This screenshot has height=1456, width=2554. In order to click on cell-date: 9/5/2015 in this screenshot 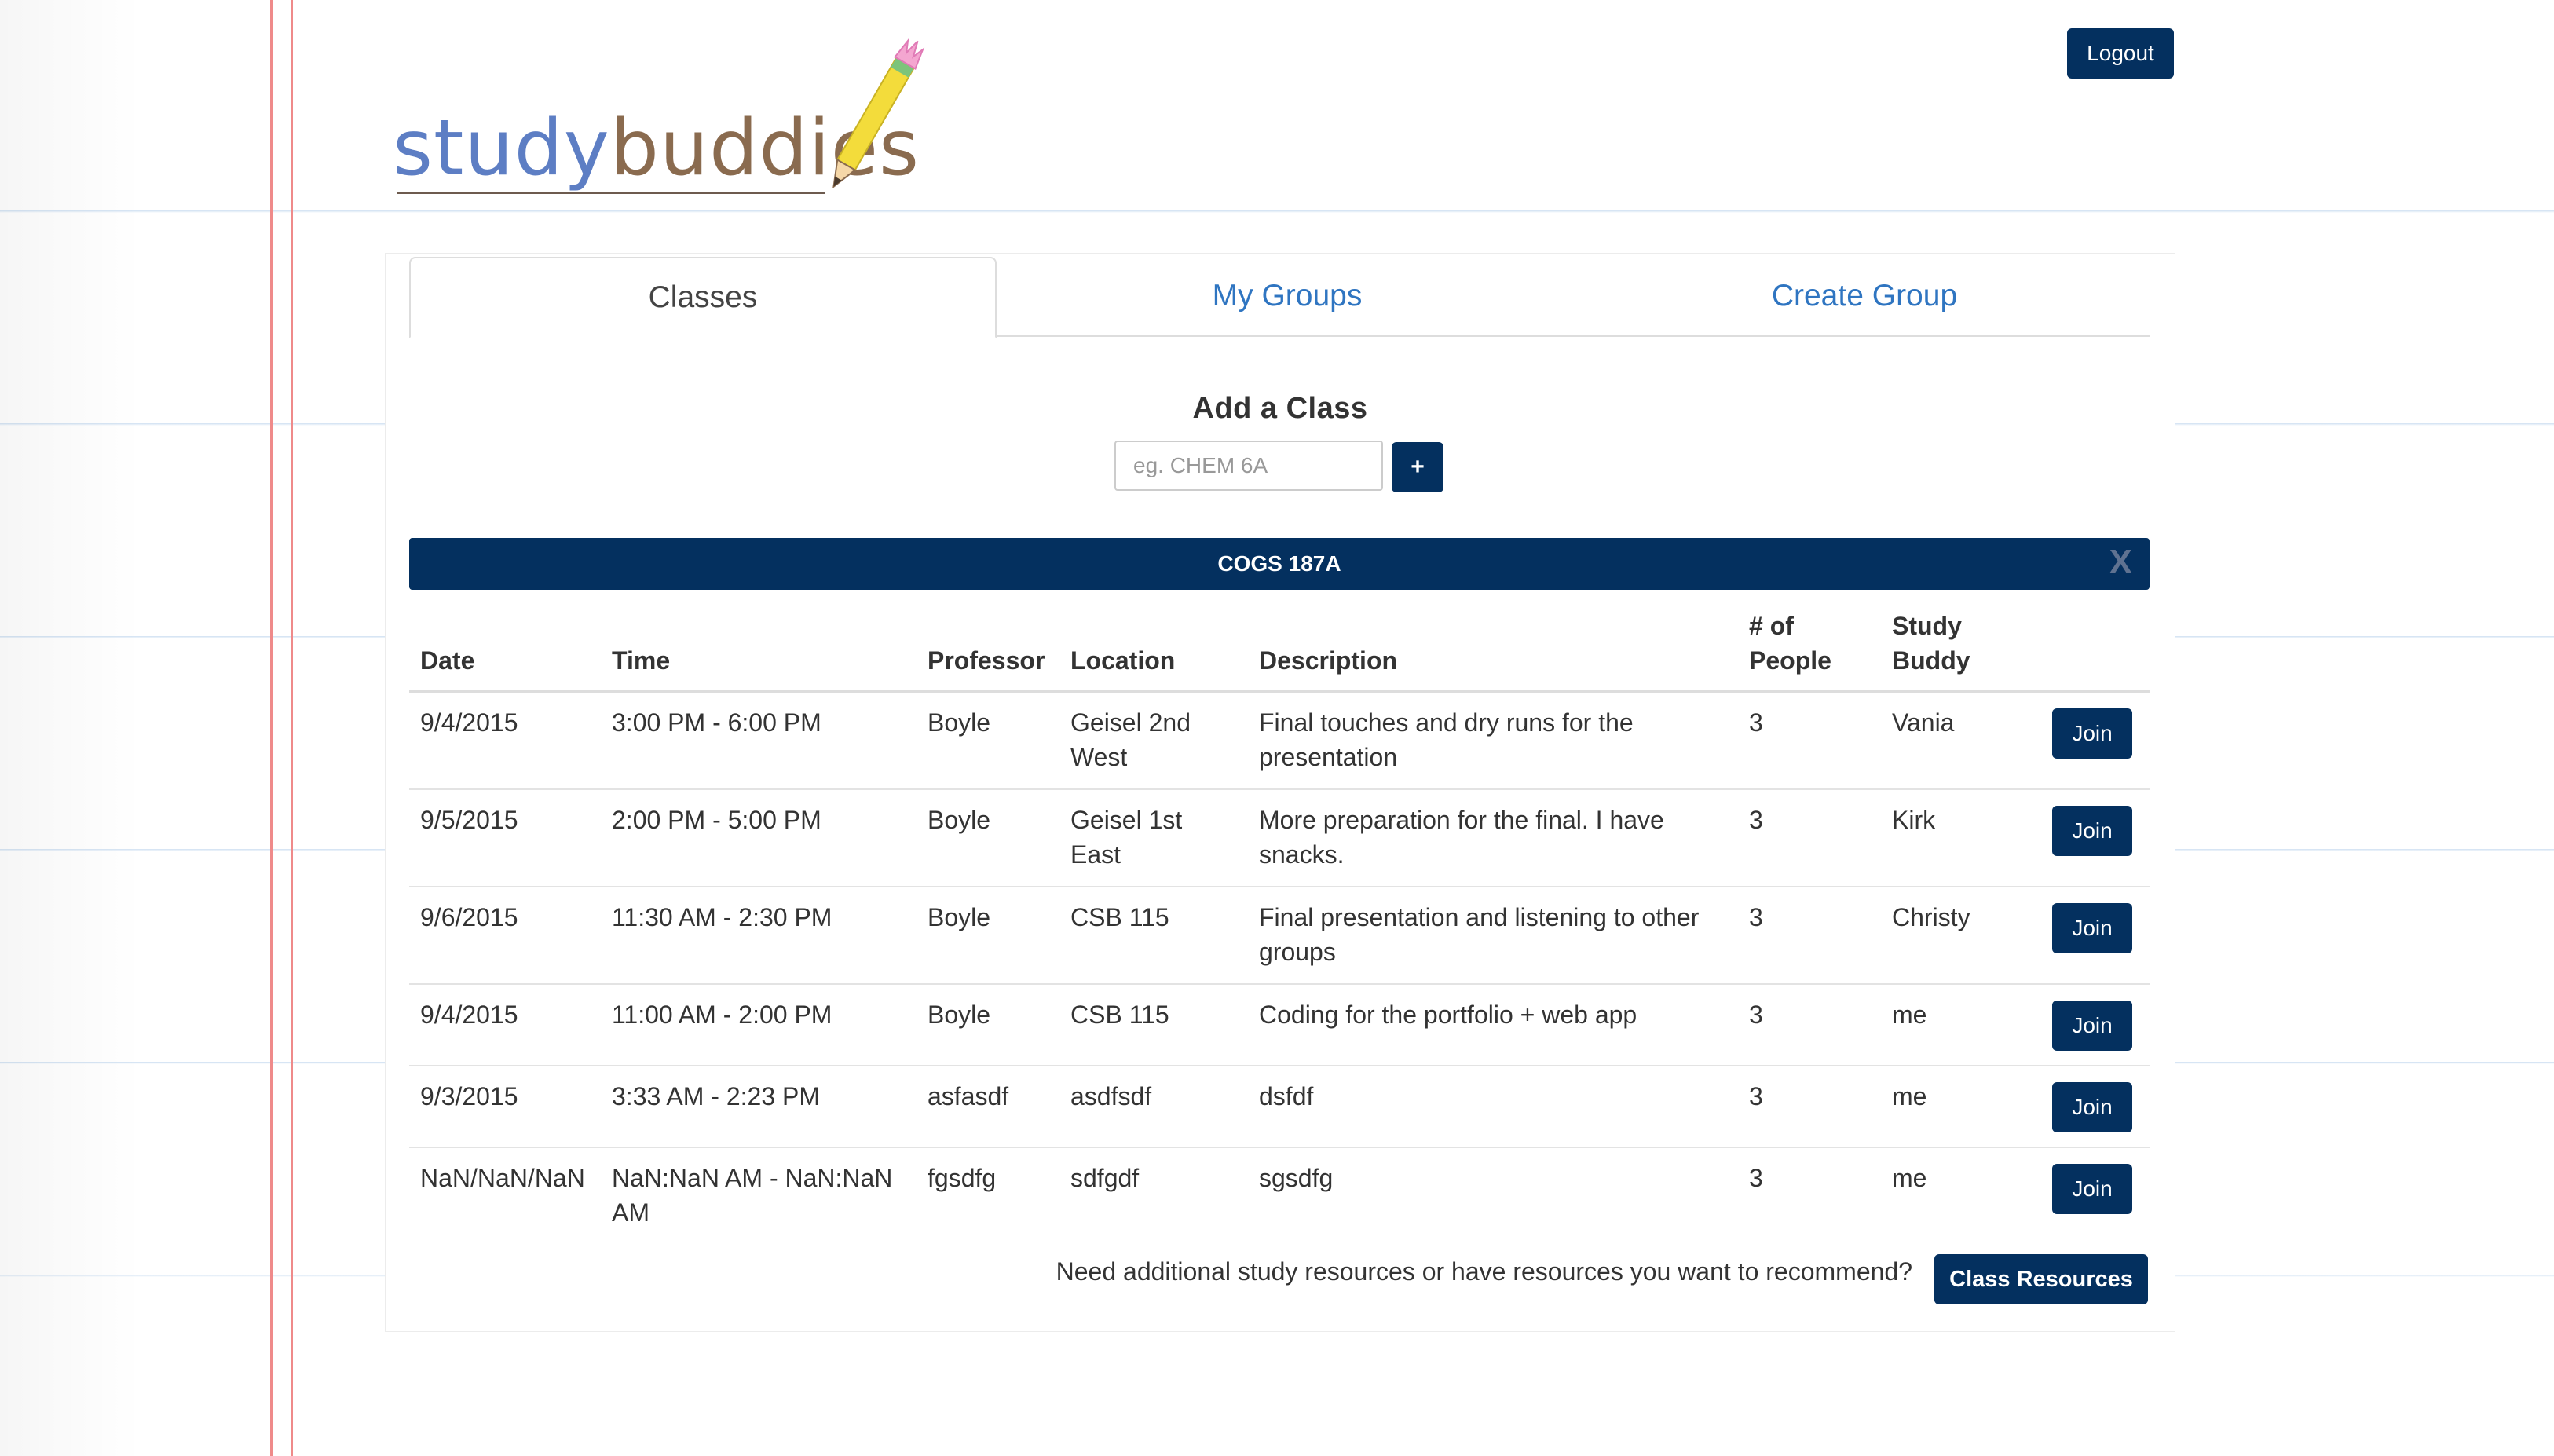, I will do `click(505, 837)`.